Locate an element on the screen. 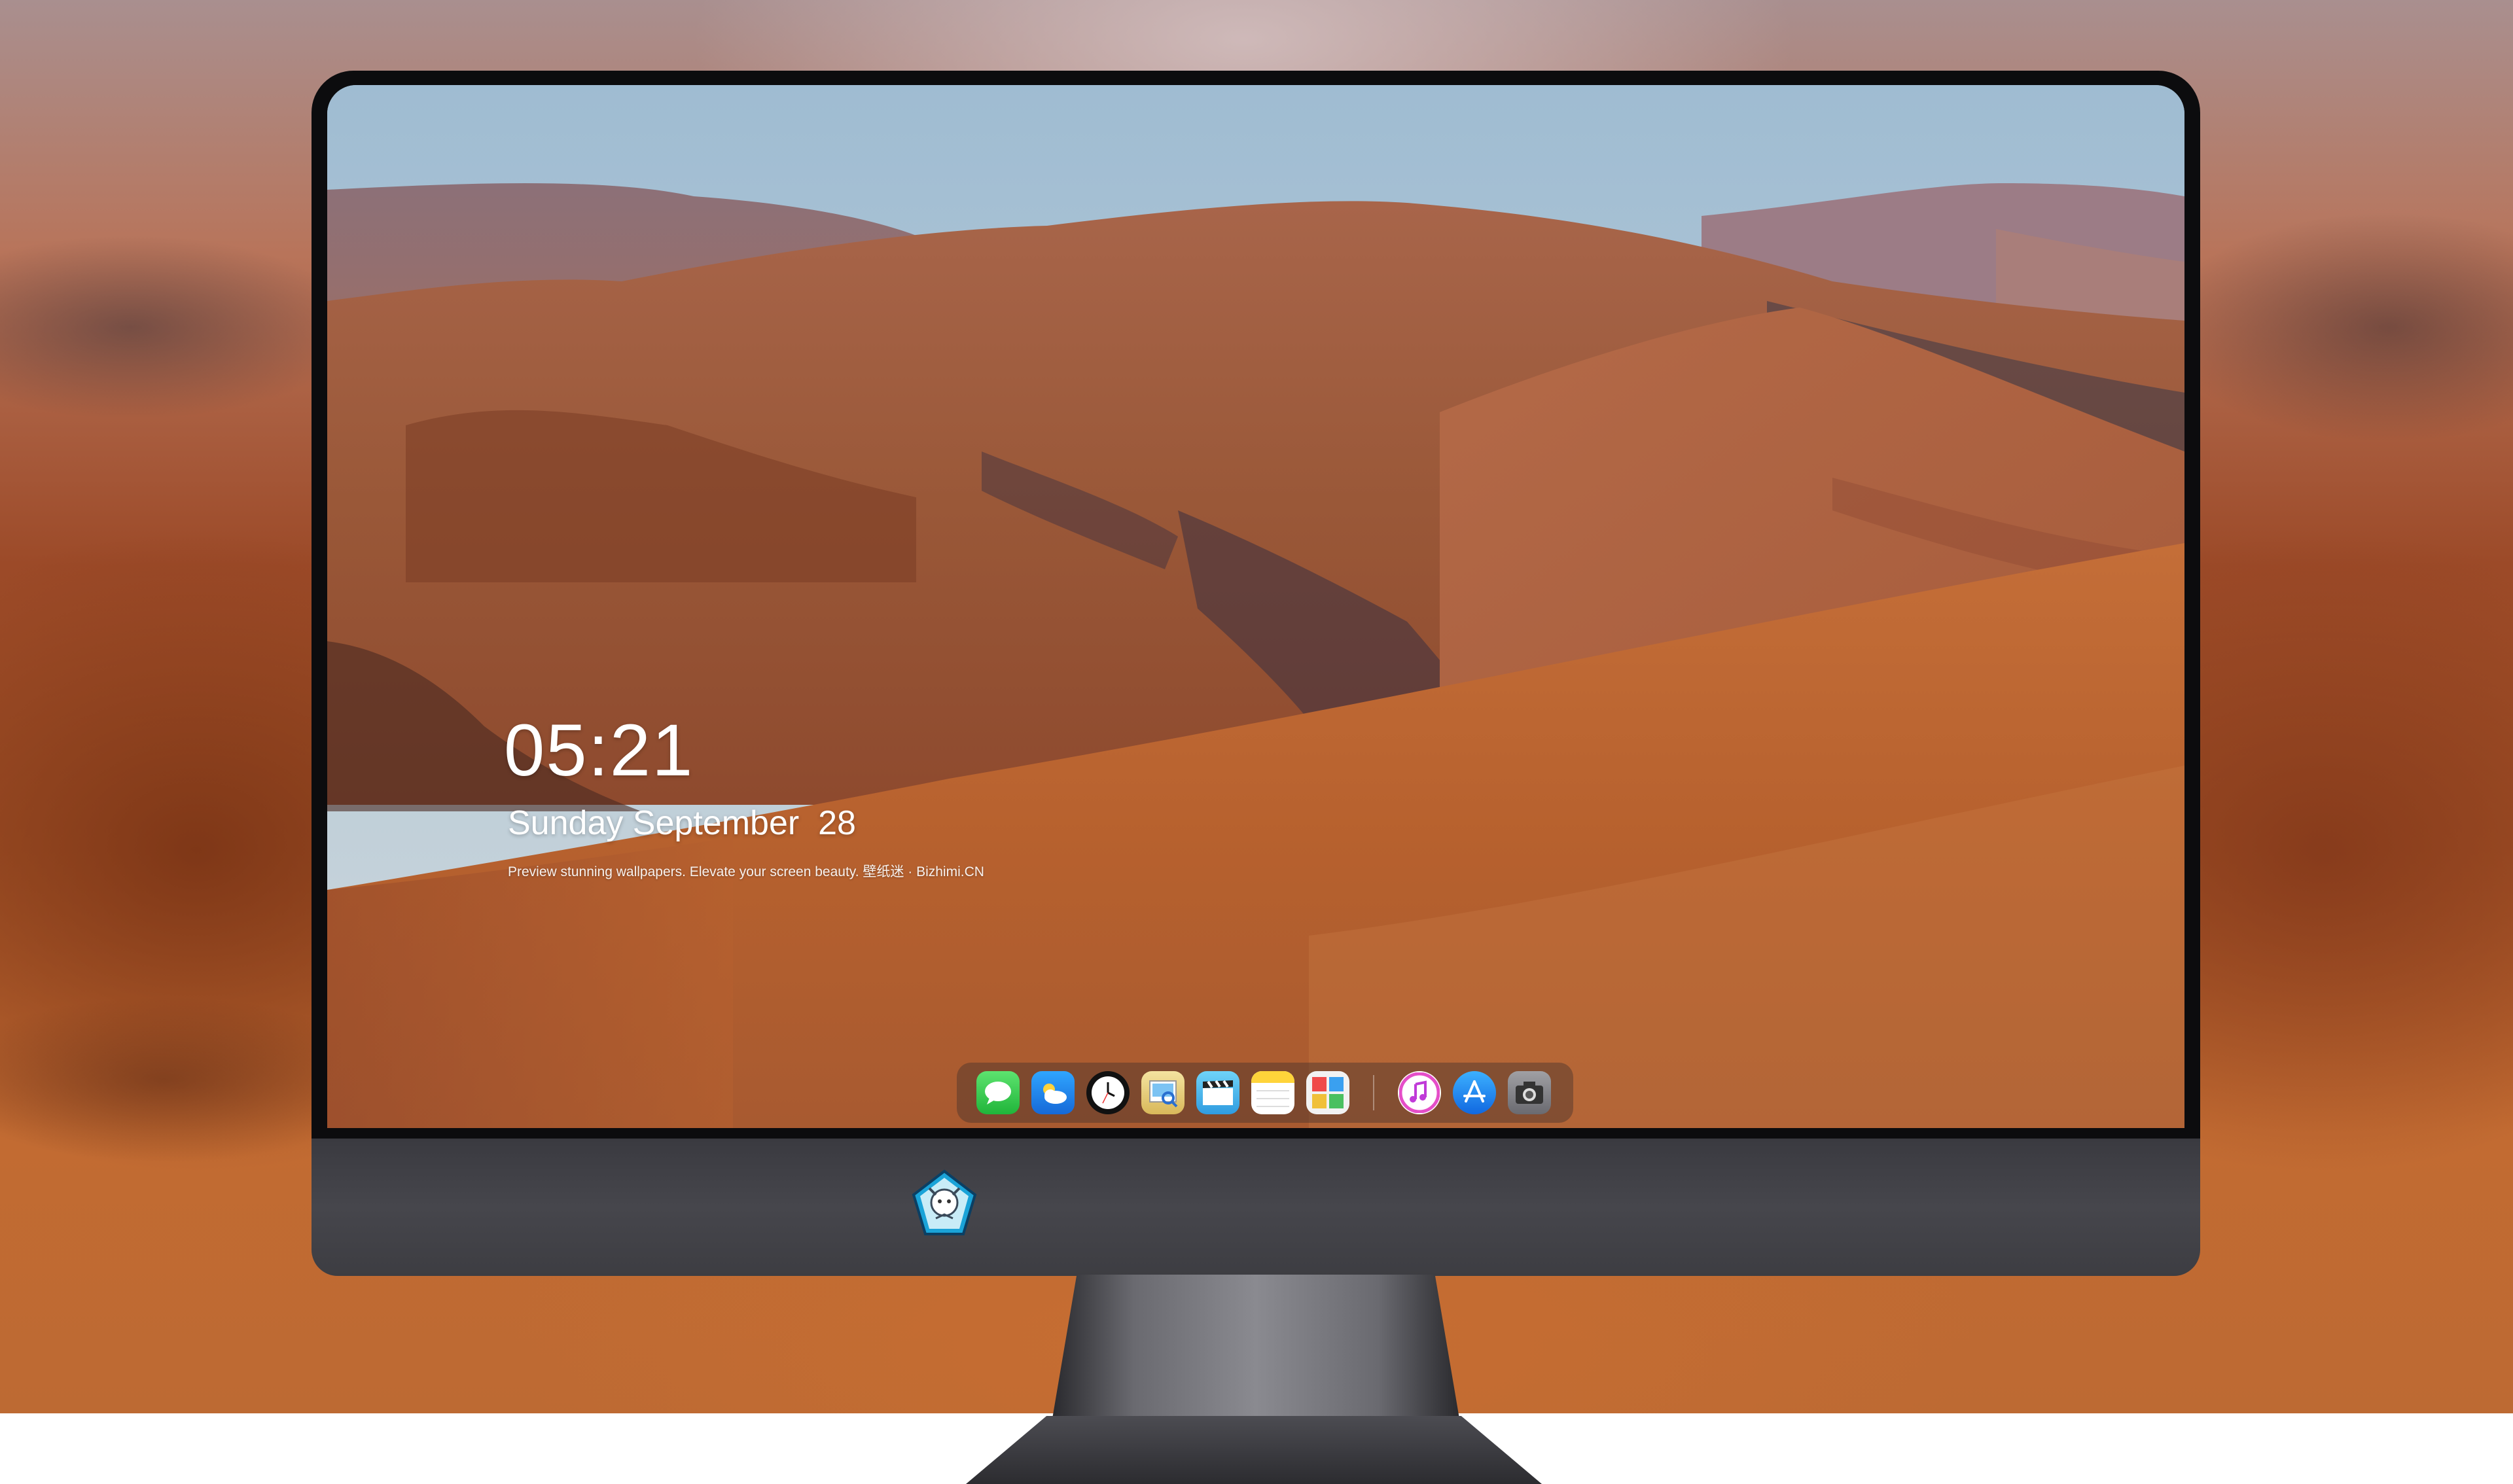 Image resolution: width=2513 pixels, height=1484 pixels. dock is located at coordinates (1265, 1093).